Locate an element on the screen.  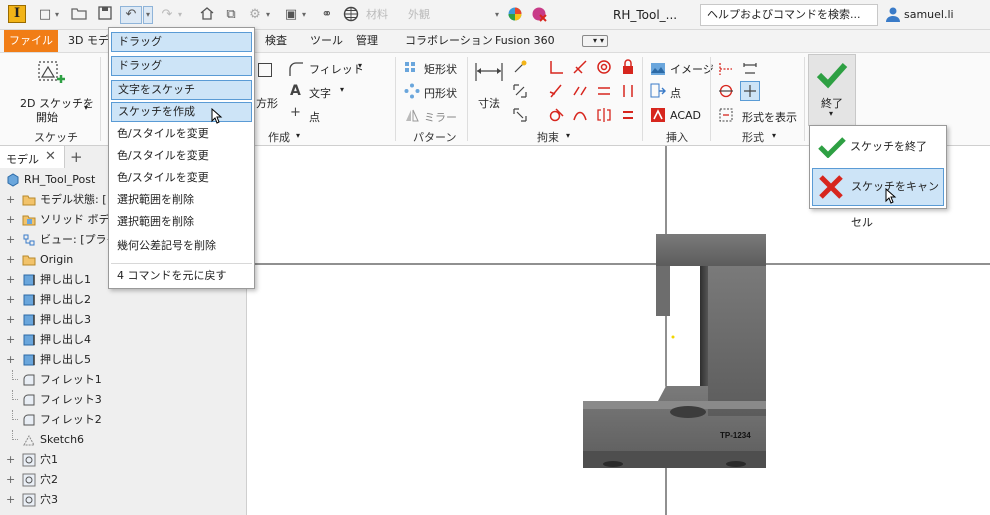
tab-manage: 管理 is located at coordinates (367, 41).